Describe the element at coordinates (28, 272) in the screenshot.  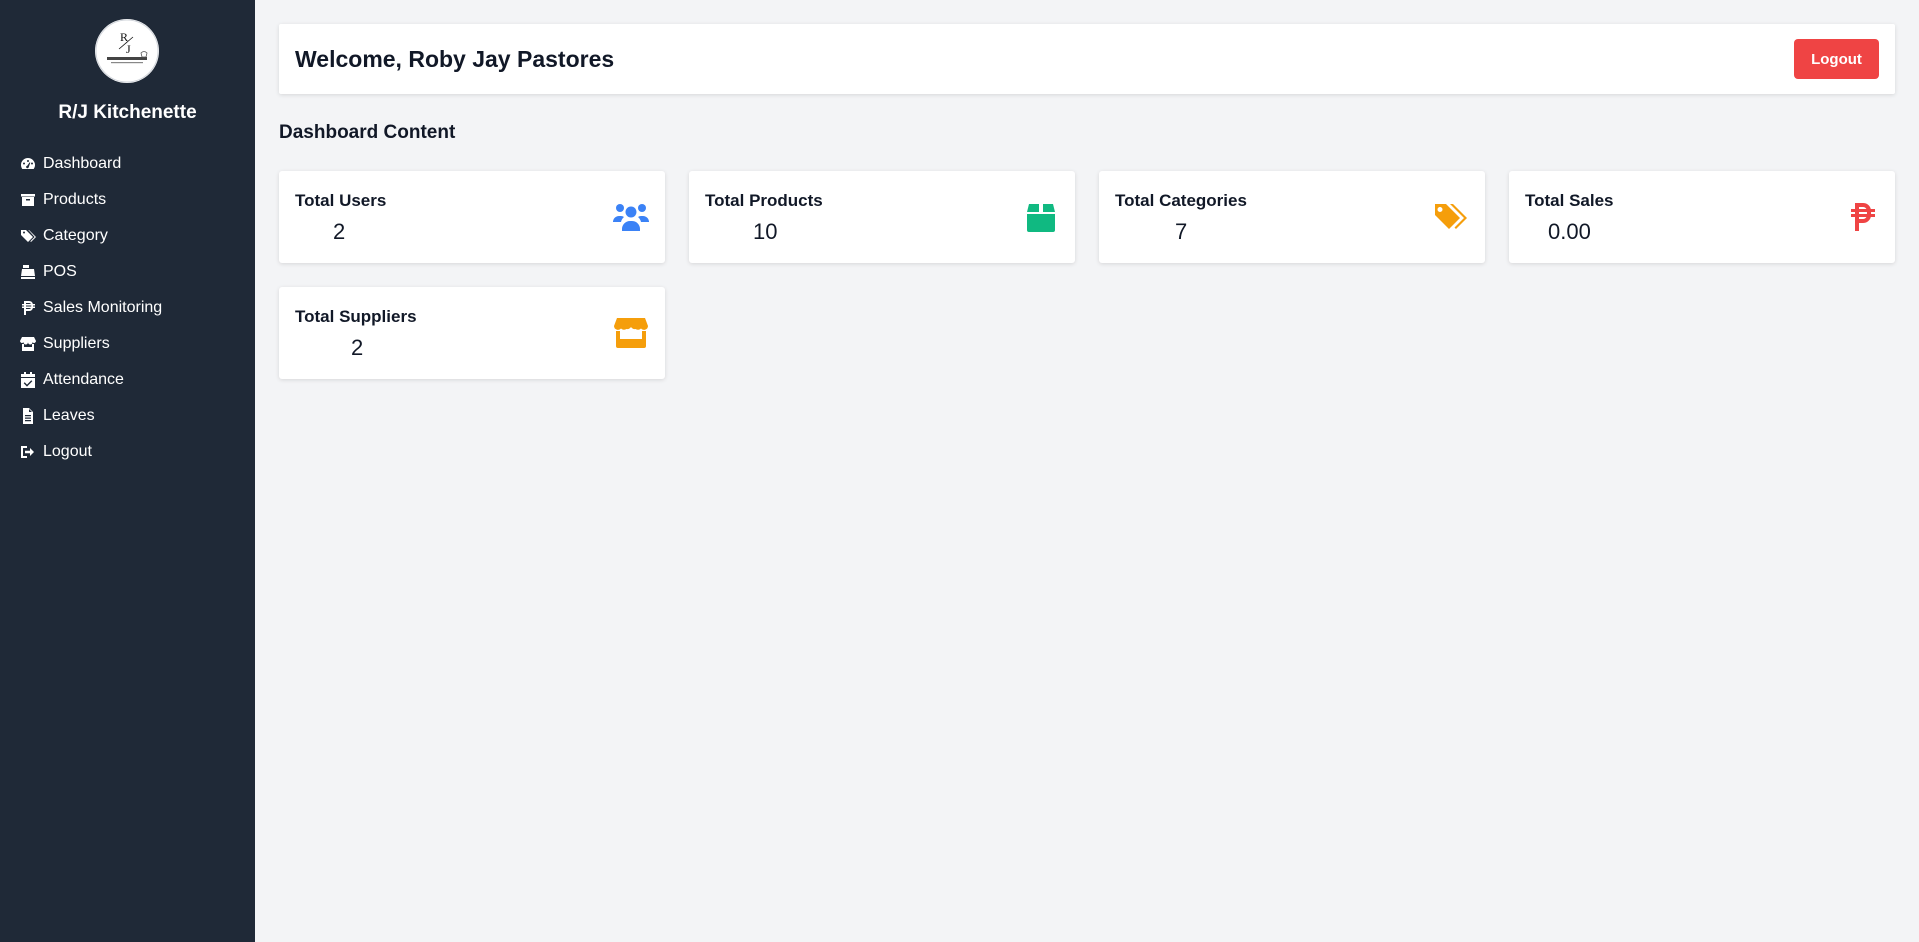
I see `cash-register-icon` at that location.